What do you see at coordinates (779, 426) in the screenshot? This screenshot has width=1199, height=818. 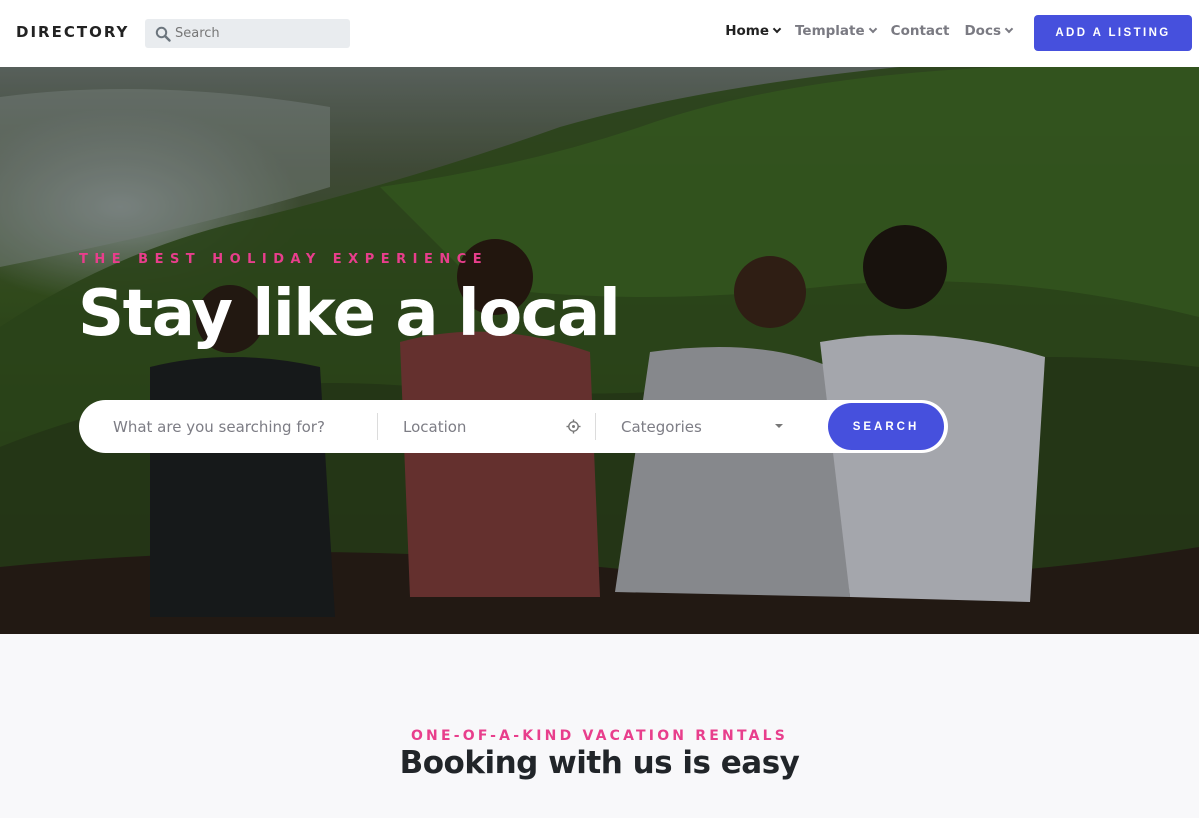 I see `caret-down-icon` at bounding box center [779, 426].